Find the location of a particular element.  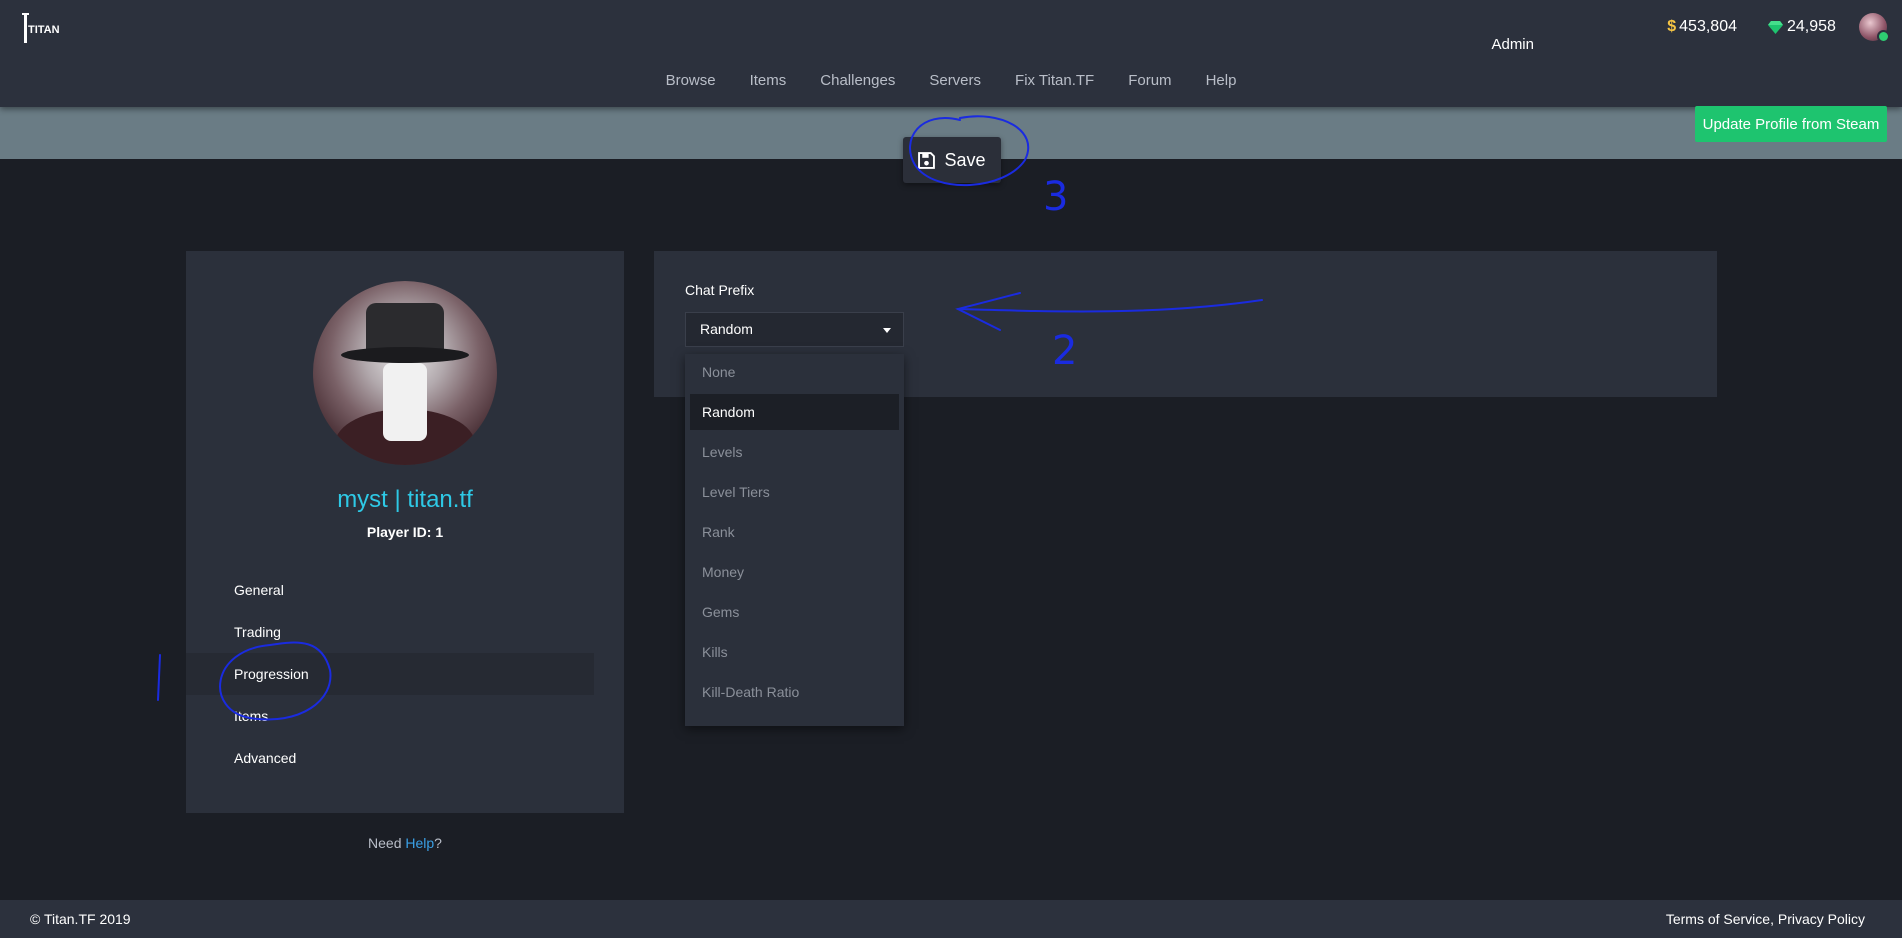

option-levels: Levels is located at coordinates (794, 452).